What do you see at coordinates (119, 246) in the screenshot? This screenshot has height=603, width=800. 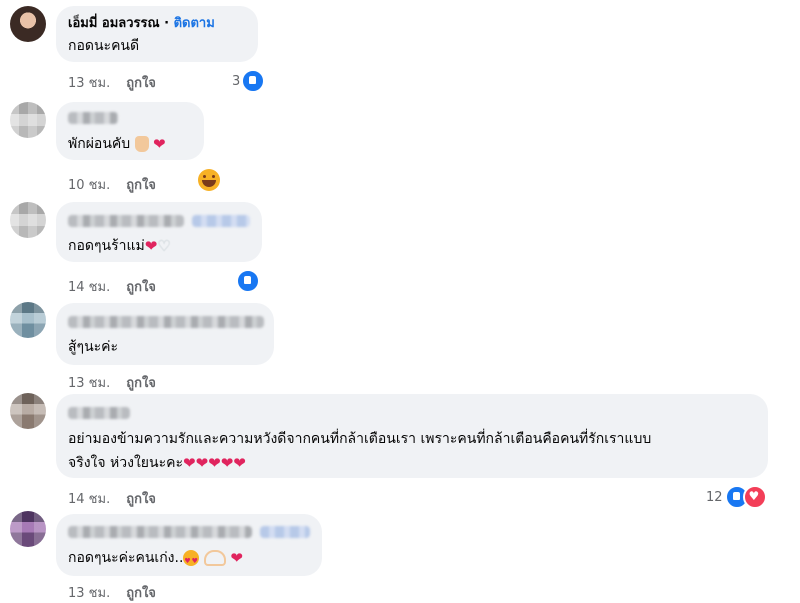 I see `comment-text: กอดๆนร้าแม่❤♡` at bounding box center [119, 246].